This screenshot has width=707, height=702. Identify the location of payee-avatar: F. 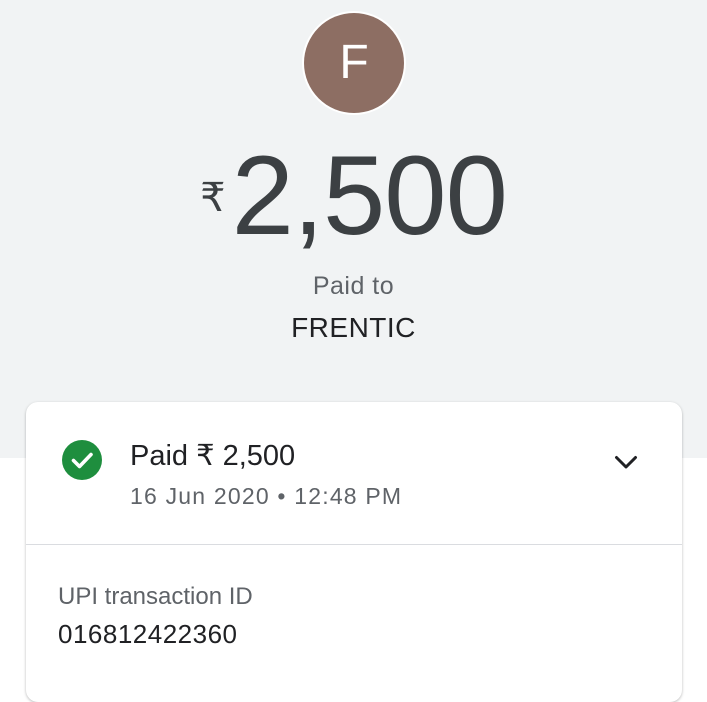
(354, 63).